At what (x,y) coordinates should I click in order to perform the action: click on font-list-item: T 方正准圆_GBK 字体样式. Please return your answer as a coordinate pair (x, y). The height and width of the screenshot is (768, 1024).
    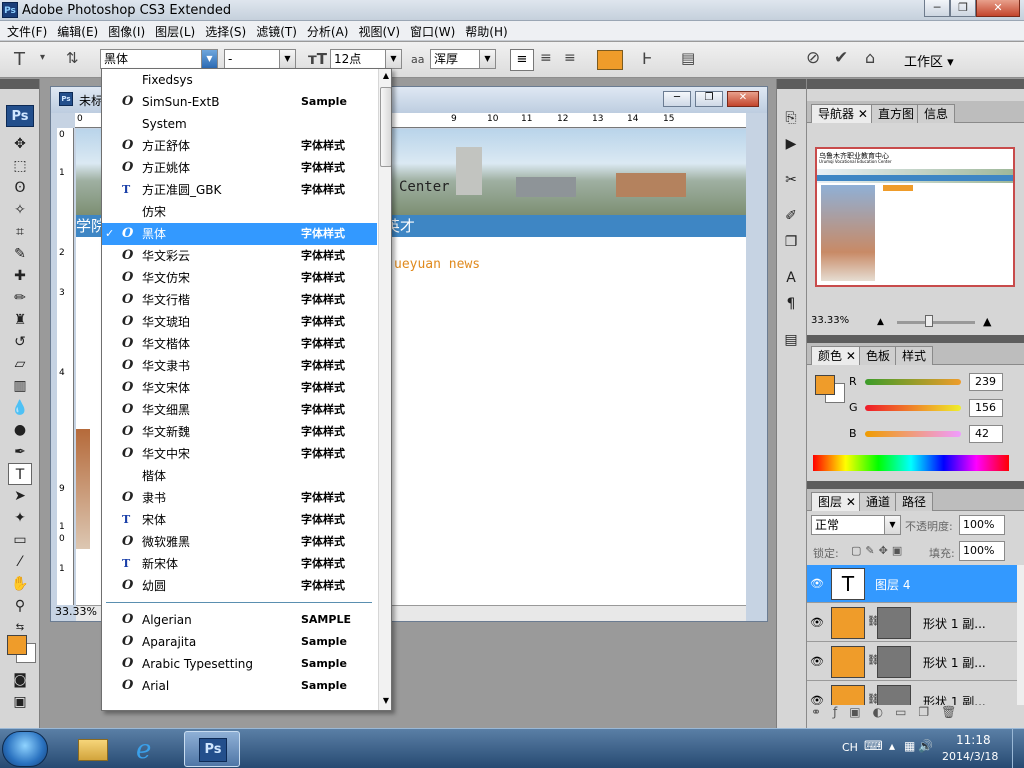
    Looking at the image, I should click on (239, 190).